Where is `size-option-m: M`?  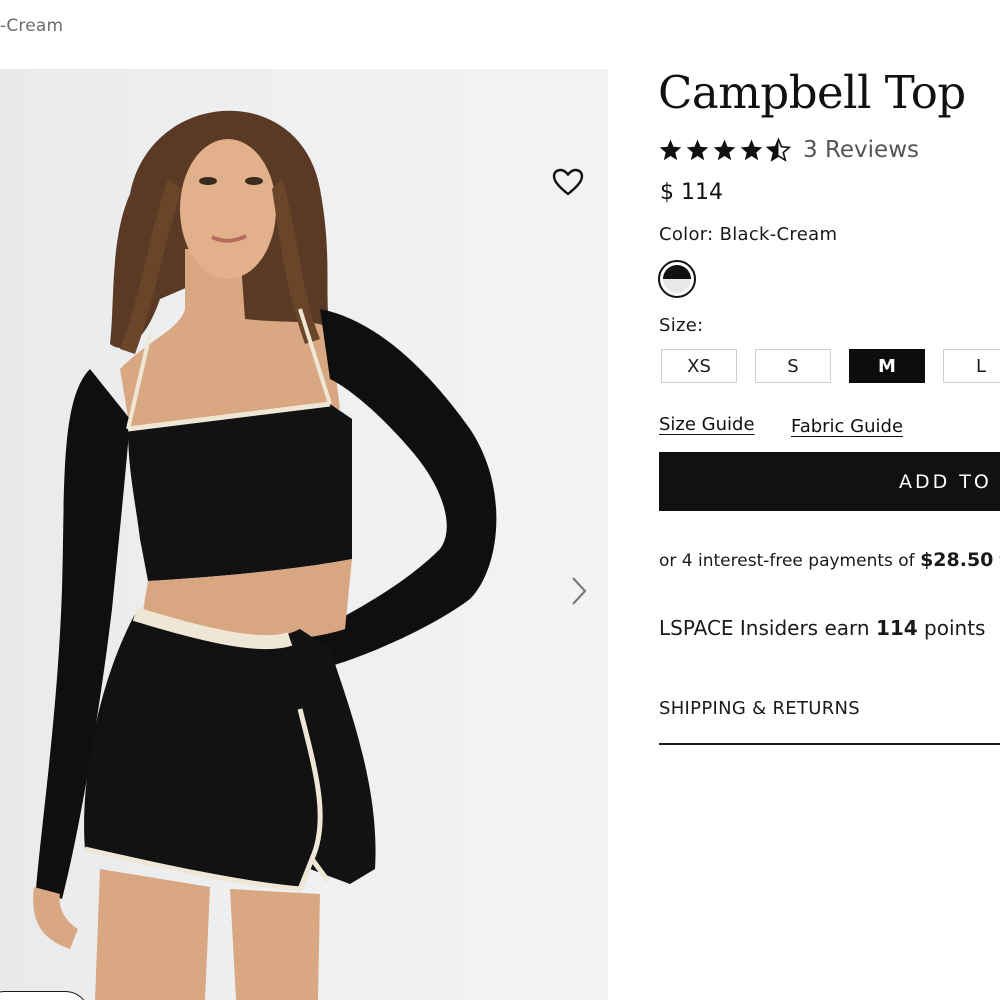
size-option-m: M is located at coordinates (887, 366).